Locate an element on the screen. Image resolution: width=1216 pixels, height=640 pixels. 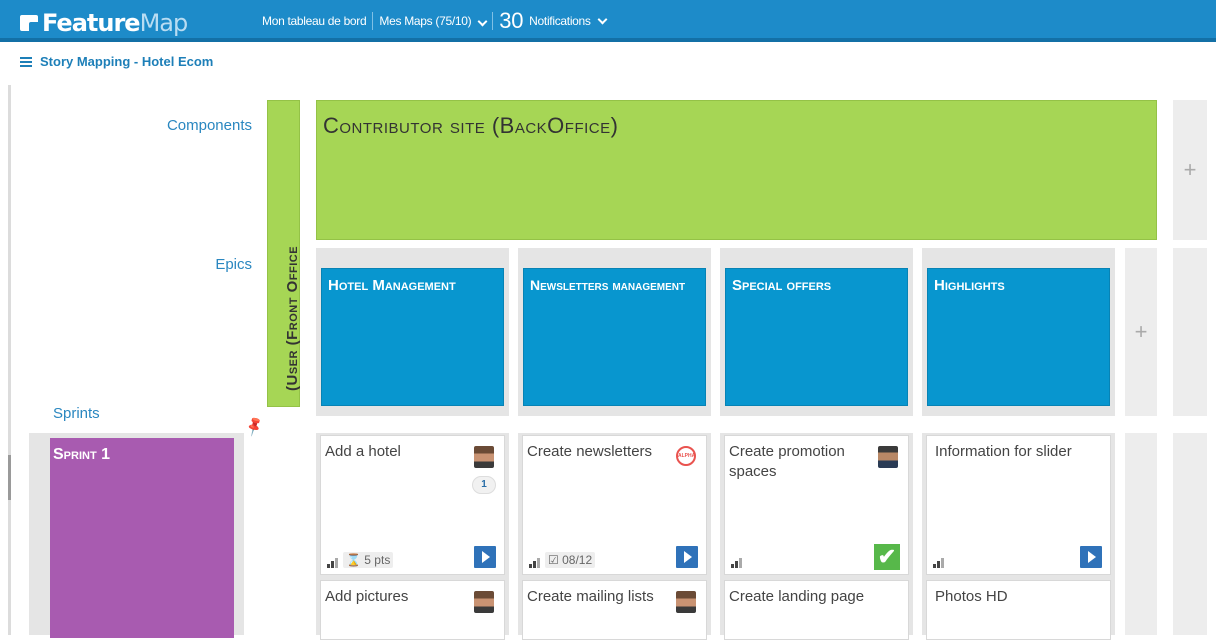
story-points-badge: ⌛ 5 pts is located at coordinates (368, 560).